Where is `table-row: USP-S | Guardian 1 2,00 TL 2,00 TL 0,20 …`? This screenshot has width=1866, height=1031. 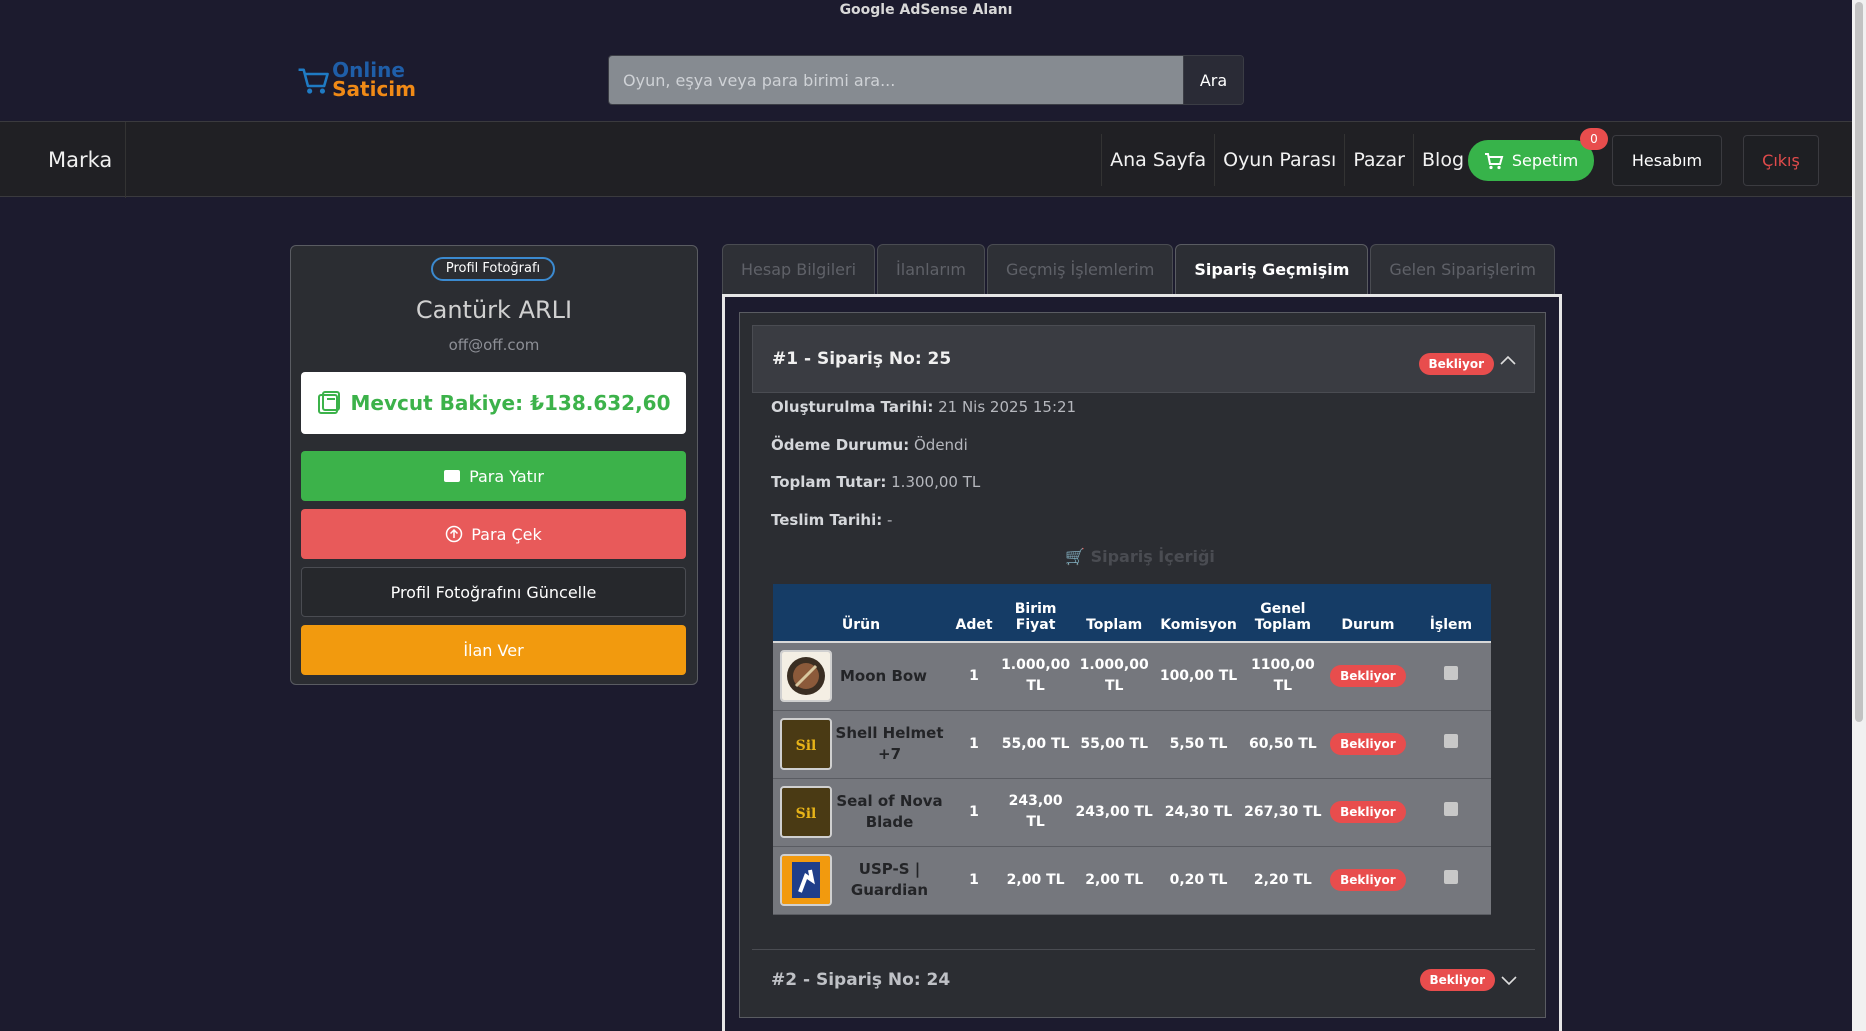 table-row: USP-S | Guardian 1 2,00 TL 2,00 TL 0,20 … is located at coordinates (1132, 880).